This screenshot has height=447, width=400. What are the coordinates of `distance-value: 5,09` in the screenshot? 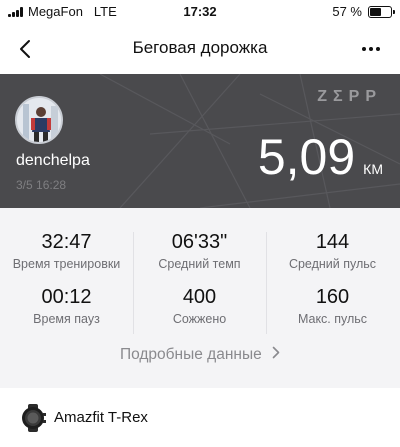 It's located at (306, 157).